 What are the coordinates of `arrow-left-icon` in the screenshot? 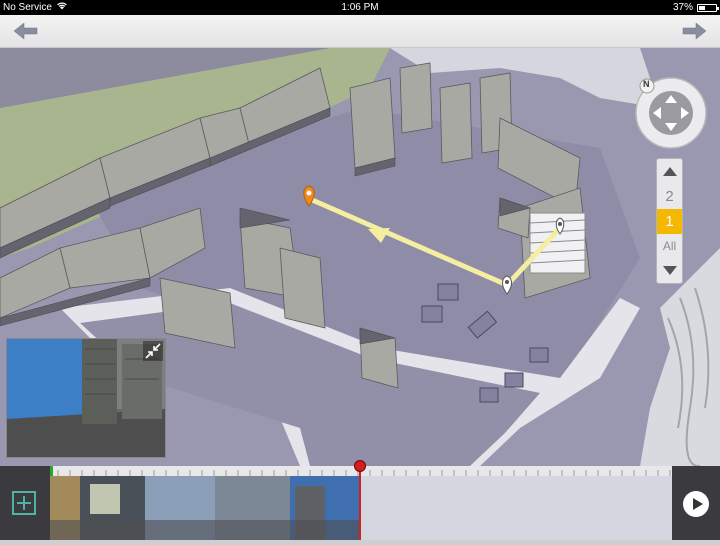 It's located at (25, 31).